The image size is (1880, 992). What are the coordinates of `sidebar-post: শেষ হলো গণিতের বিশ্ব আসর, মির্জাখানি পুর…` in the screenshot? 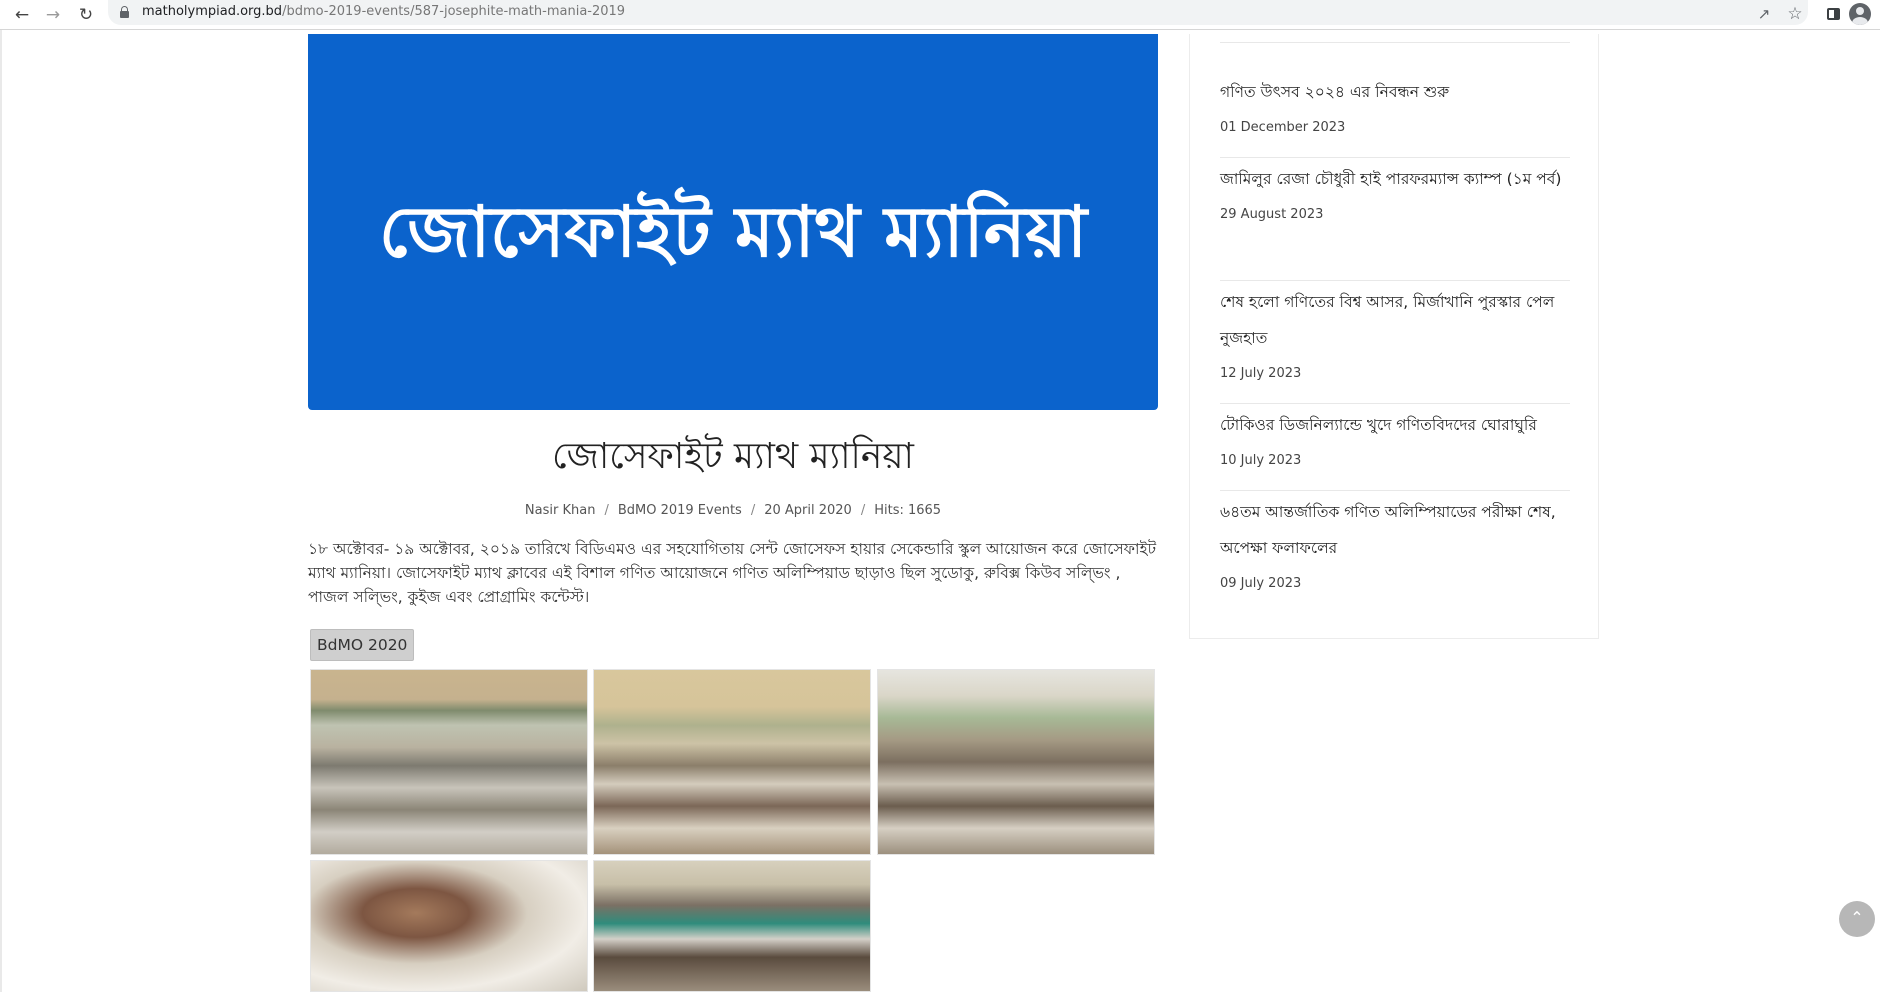 It's located at (1395, 334).